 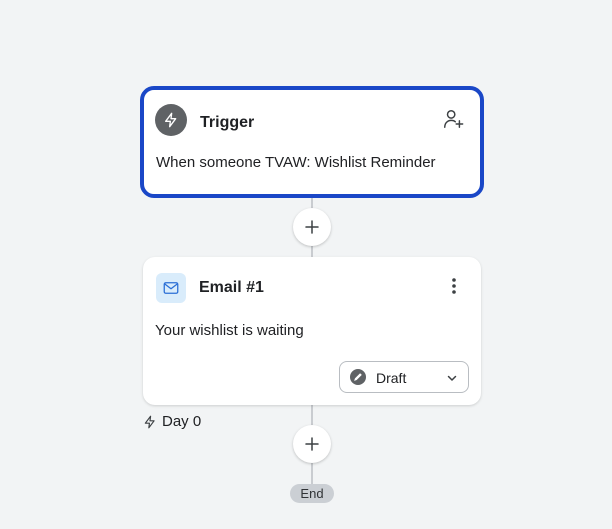 I want to click on status-label: Draft, so click(x=391, y=378).